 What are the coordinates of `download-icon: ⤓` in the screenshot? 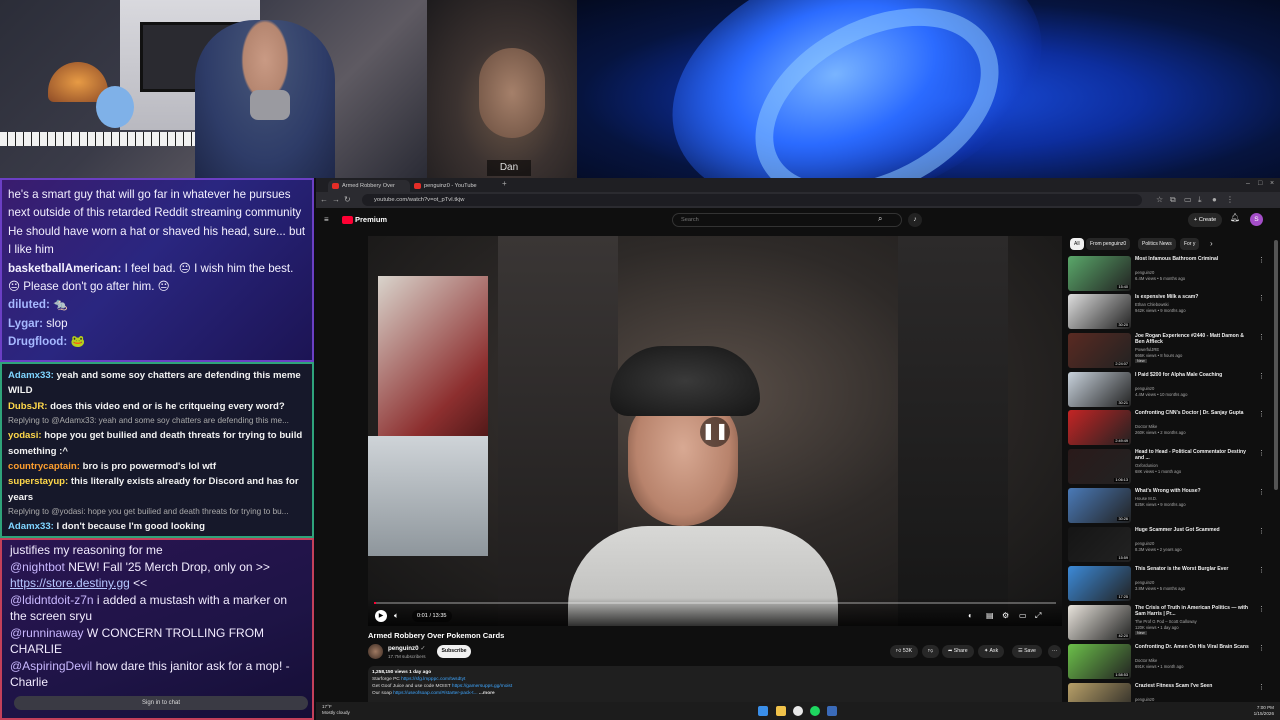 It's located at (1200, 200).